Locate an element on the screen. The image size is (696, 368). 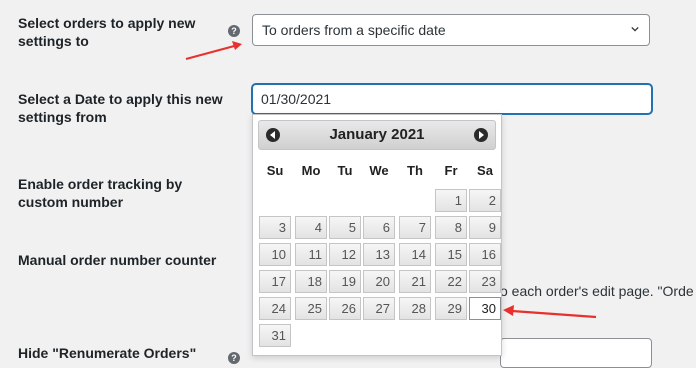
calendar-day-16: 16 is located at coordinates (485, 254).